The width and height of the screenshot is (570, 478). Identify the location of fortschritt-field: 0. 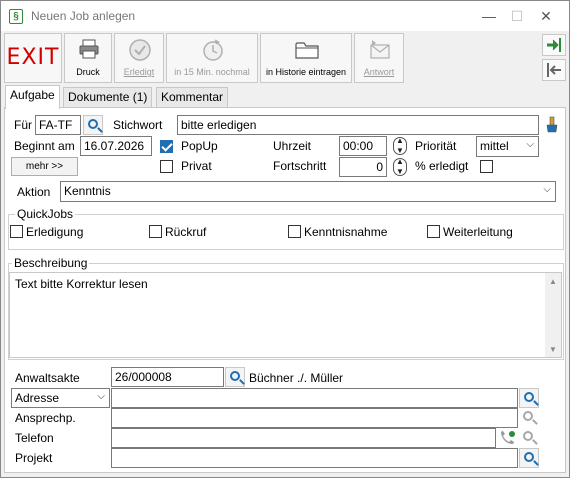
(363, 167).